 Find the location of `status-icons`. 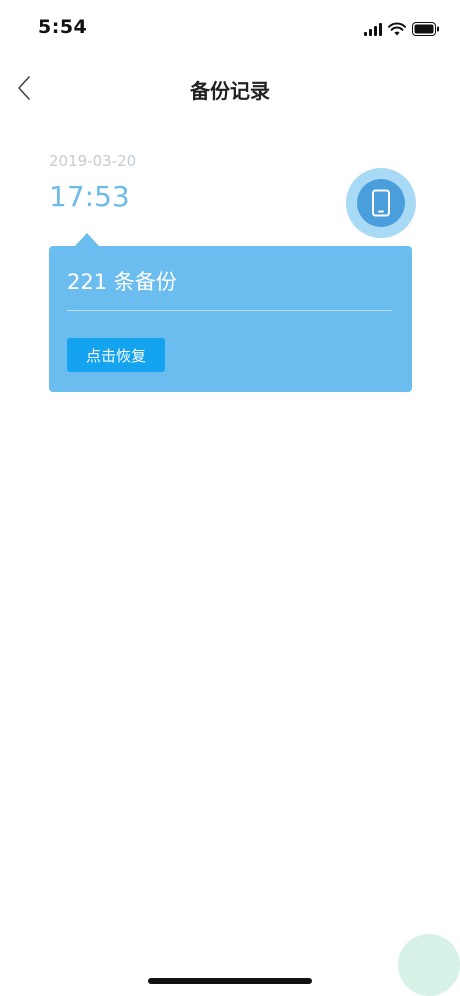

status-icons is located at coordinates (402, 29).